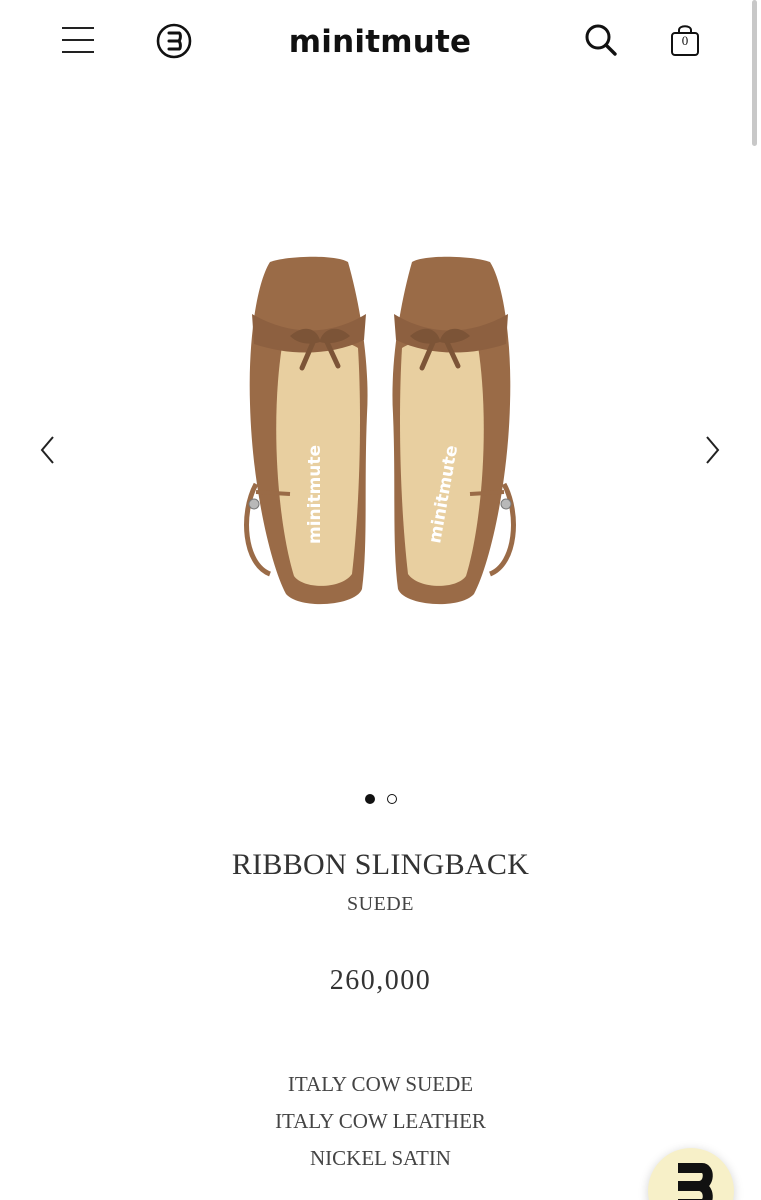 The height and width of the screenshot is (1200, 761). I want to click on site-logo: minitmute, so click(380, 42).